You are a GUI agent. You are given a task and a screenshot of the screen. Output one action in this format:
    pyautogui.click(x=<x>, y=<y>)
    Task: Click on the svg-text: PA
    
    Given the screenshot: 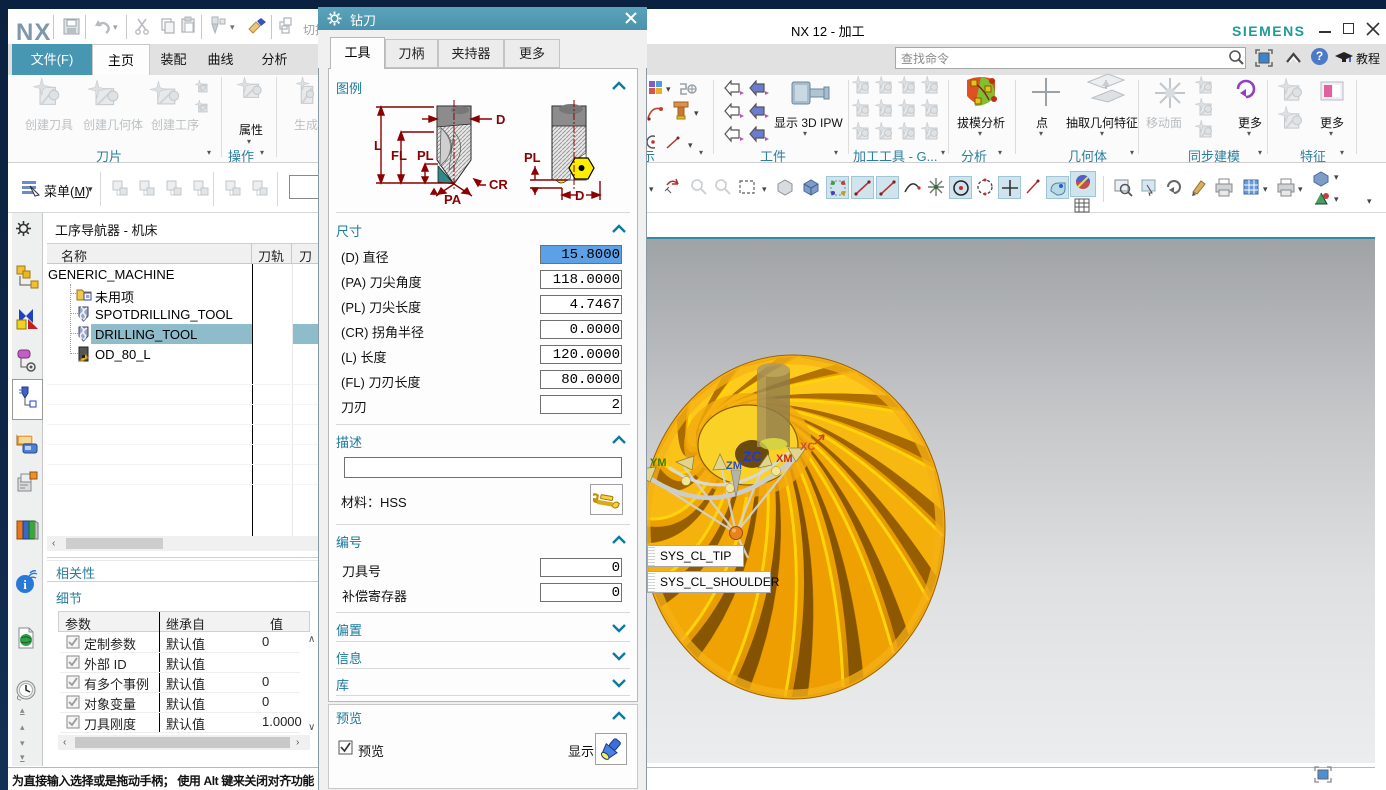 What is the action you would take?
    pyautogui.click(x=453, y=199)
    